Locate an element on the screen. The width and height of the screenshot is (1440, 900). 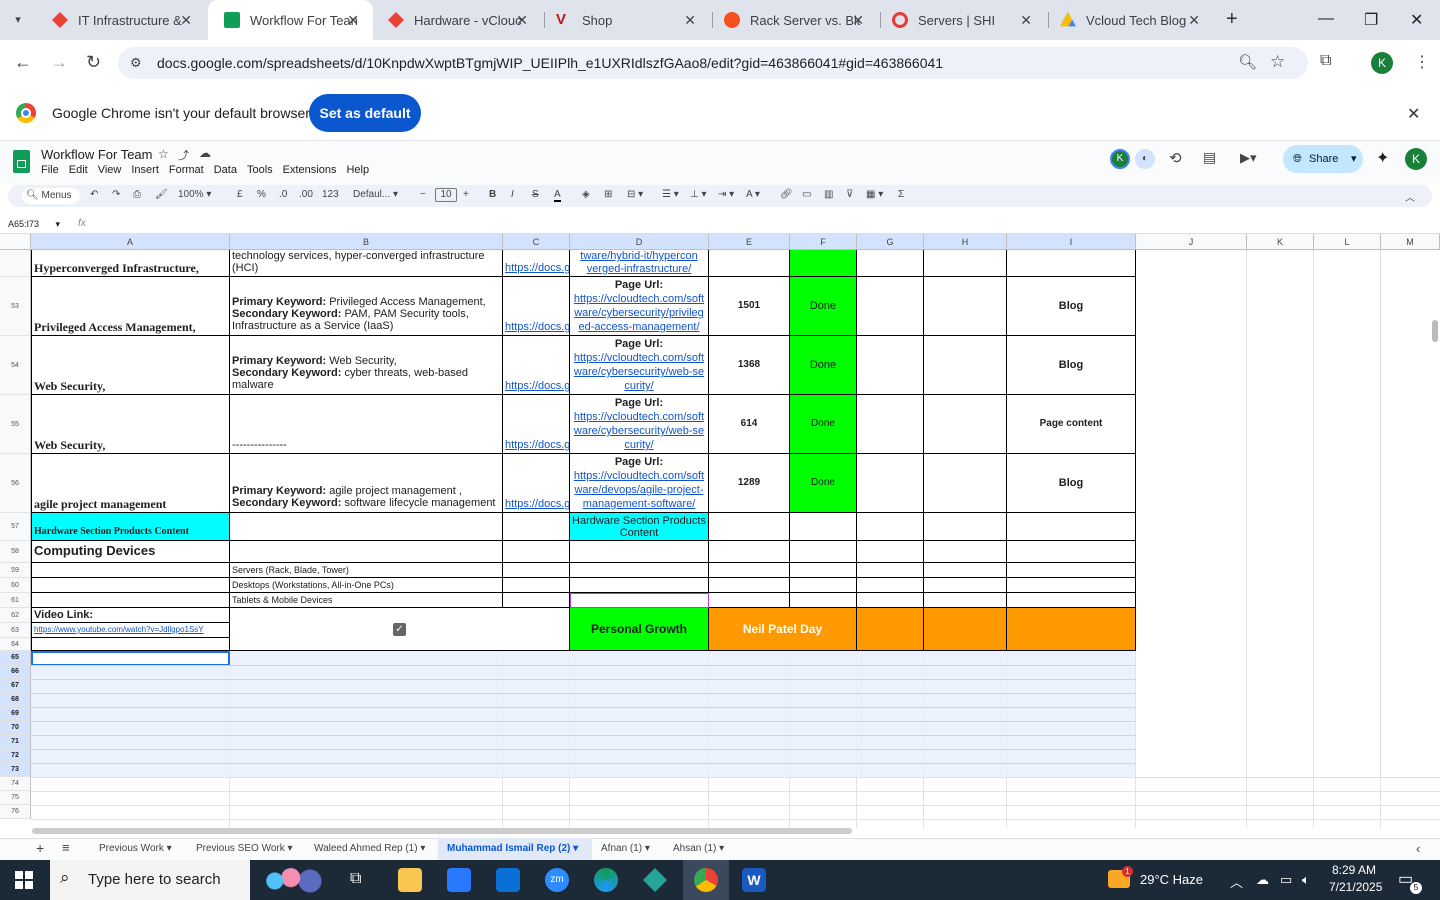
row-header is located at coordinates (15, 263).